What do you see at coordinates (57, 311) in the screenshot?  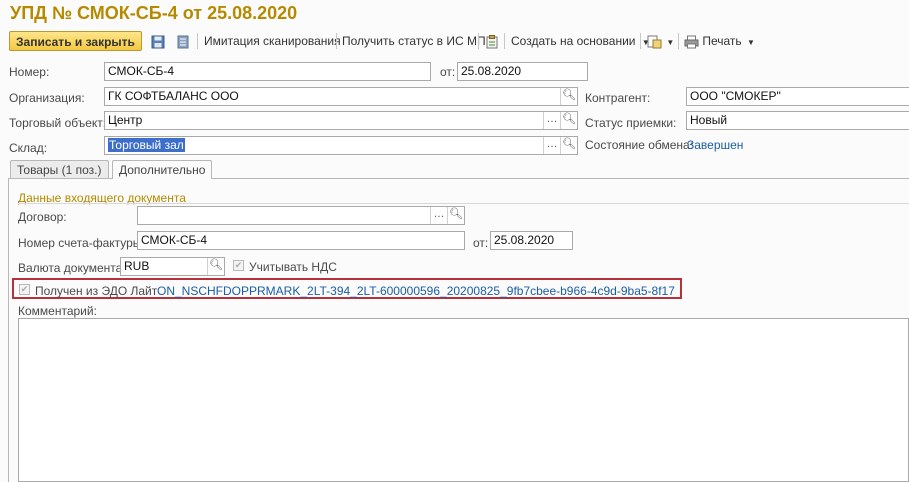 I see `comment-label: Комментарий:` at bounding box center [57, 311].